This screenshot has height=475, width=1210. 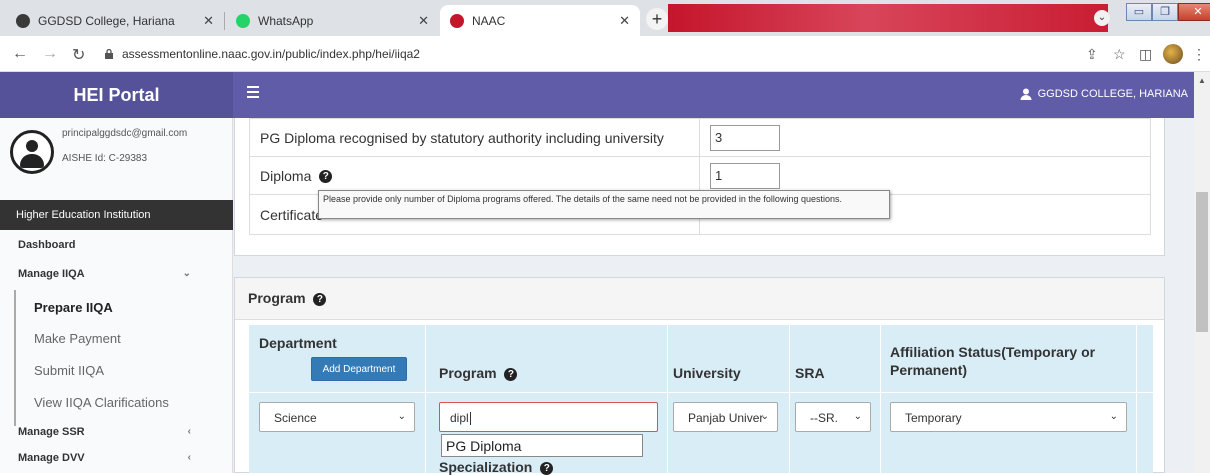 I want to click on question-label: Diploma ?, so click(x=474, y=175).